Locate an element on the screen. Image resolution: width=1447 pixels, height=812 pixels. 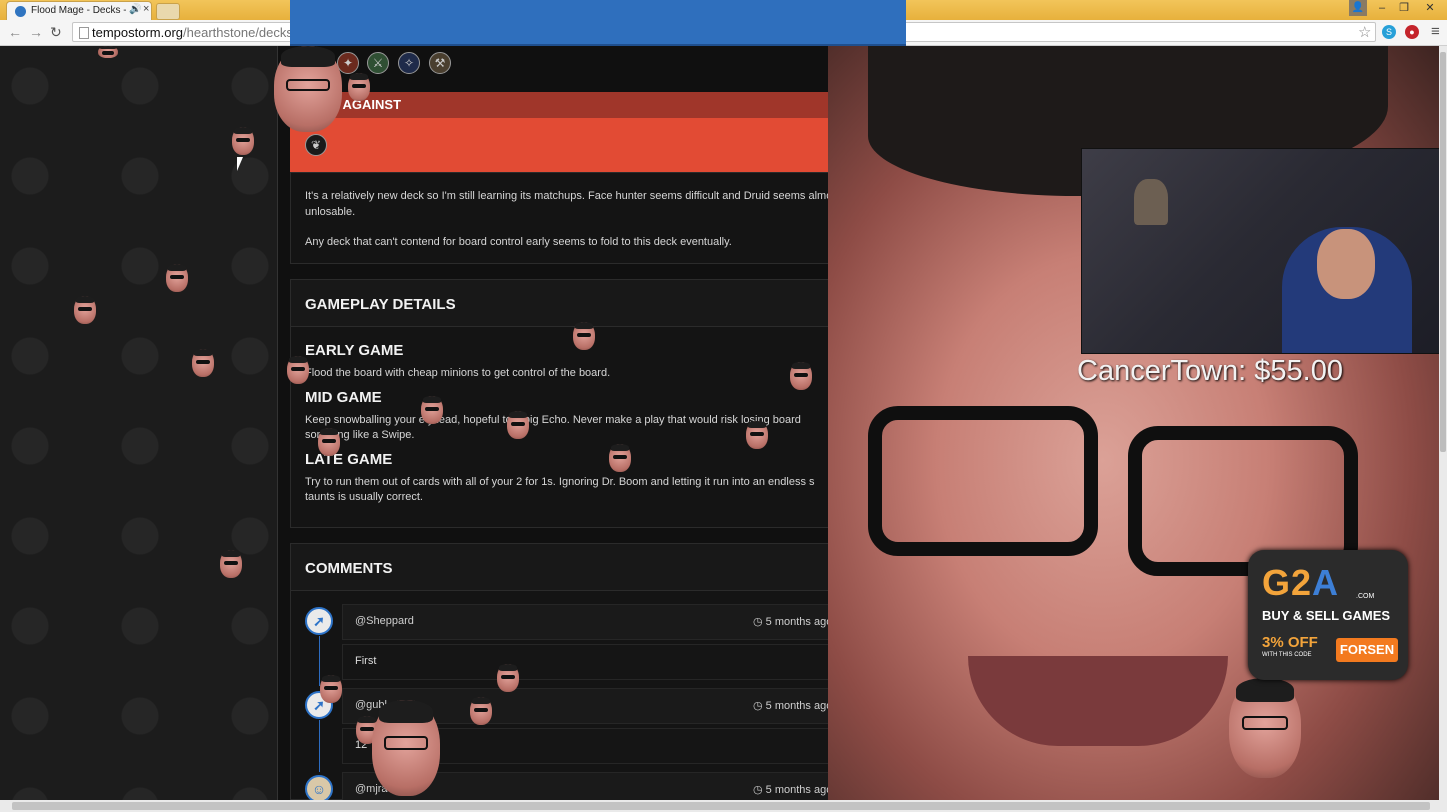
horizontal-scrollbar is located at coordinates (723, 806).